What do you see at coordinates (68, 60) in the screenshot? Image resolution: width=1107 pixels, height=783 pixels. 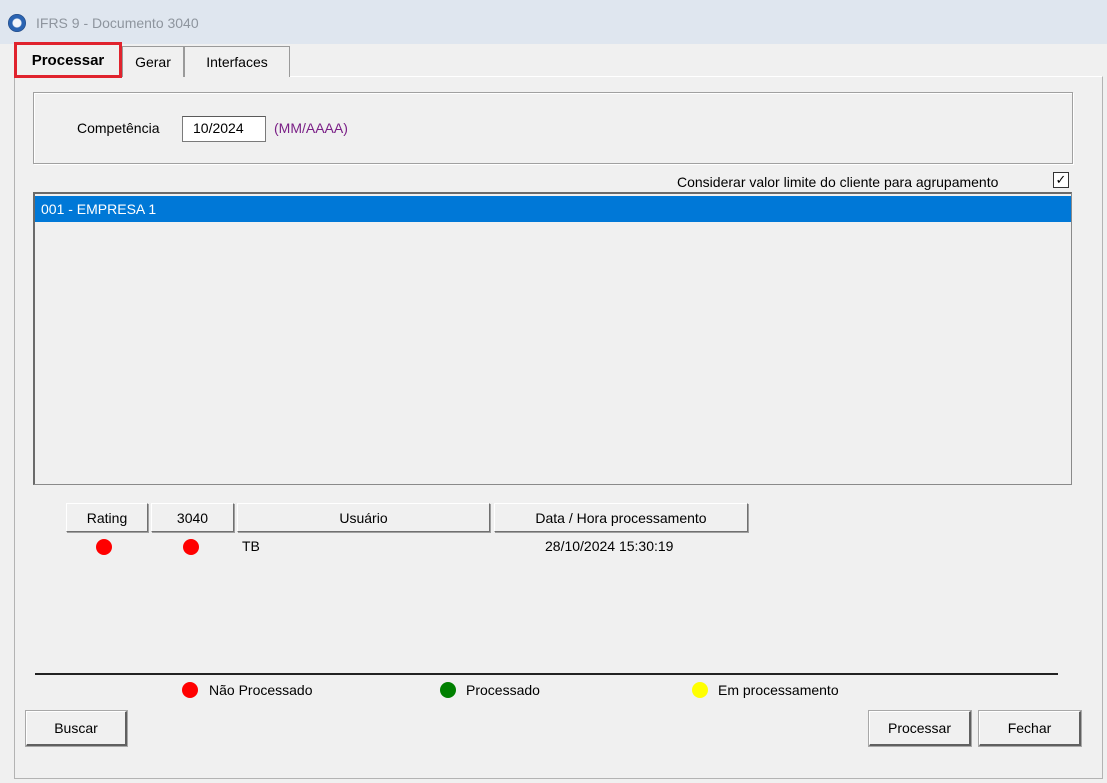 I see `tab-processar: Processar` at bounding box center [68, 60].